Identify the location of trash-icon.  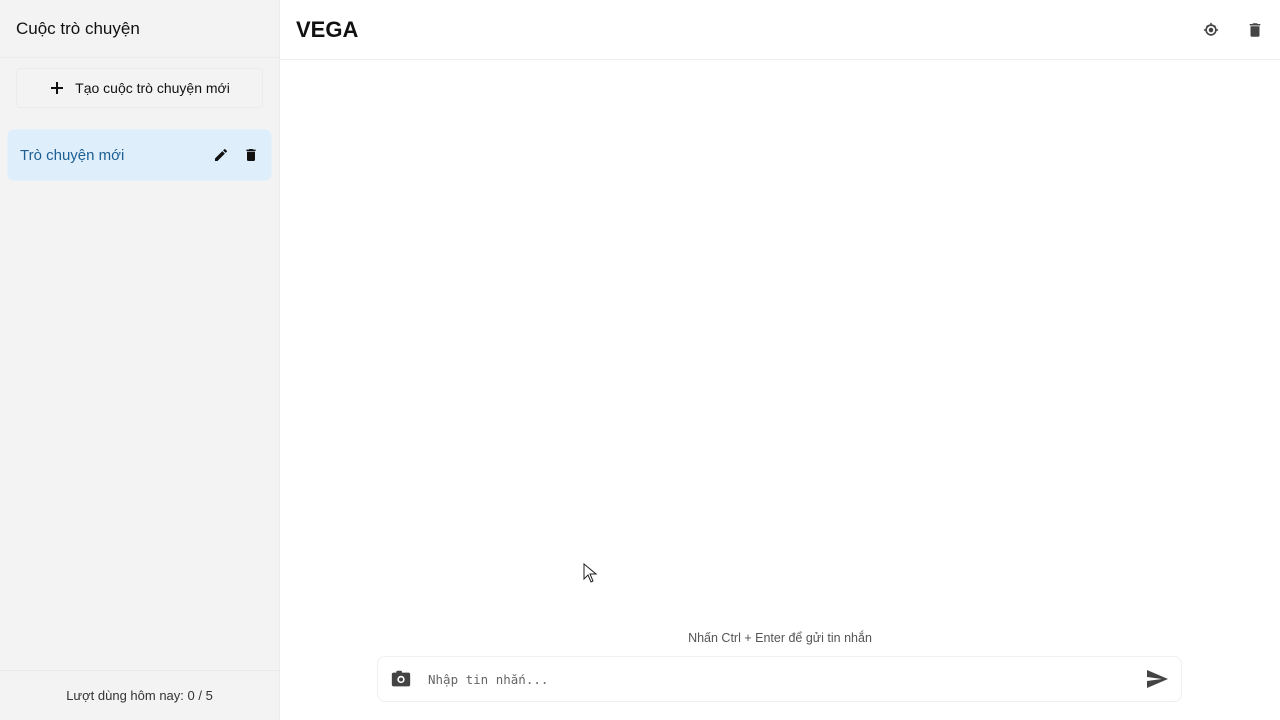
(251, 155).